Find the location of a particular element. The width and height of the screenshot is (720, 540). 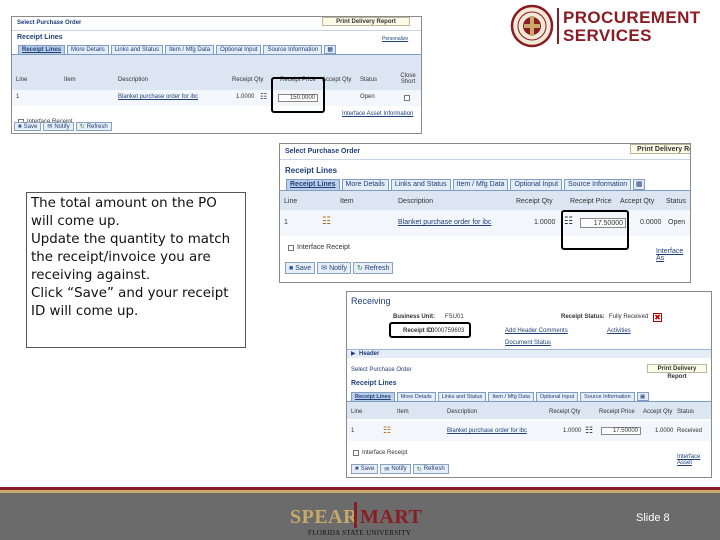

tab-optional-input-2: Optional Input is located at coordinates (536, 184).